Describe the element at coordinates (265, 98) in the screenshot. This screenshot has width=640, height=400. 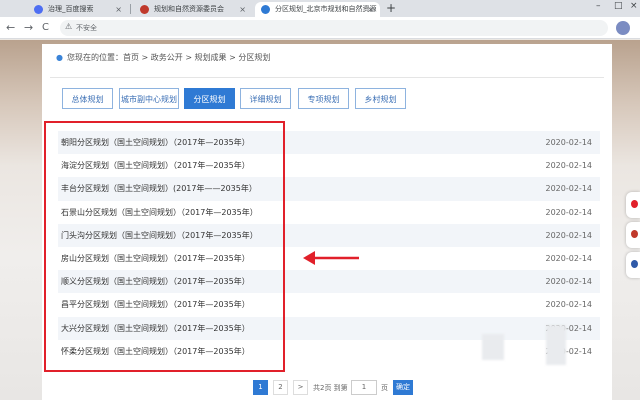
I see `tab-detailed-plan: 详细规划` at that location.